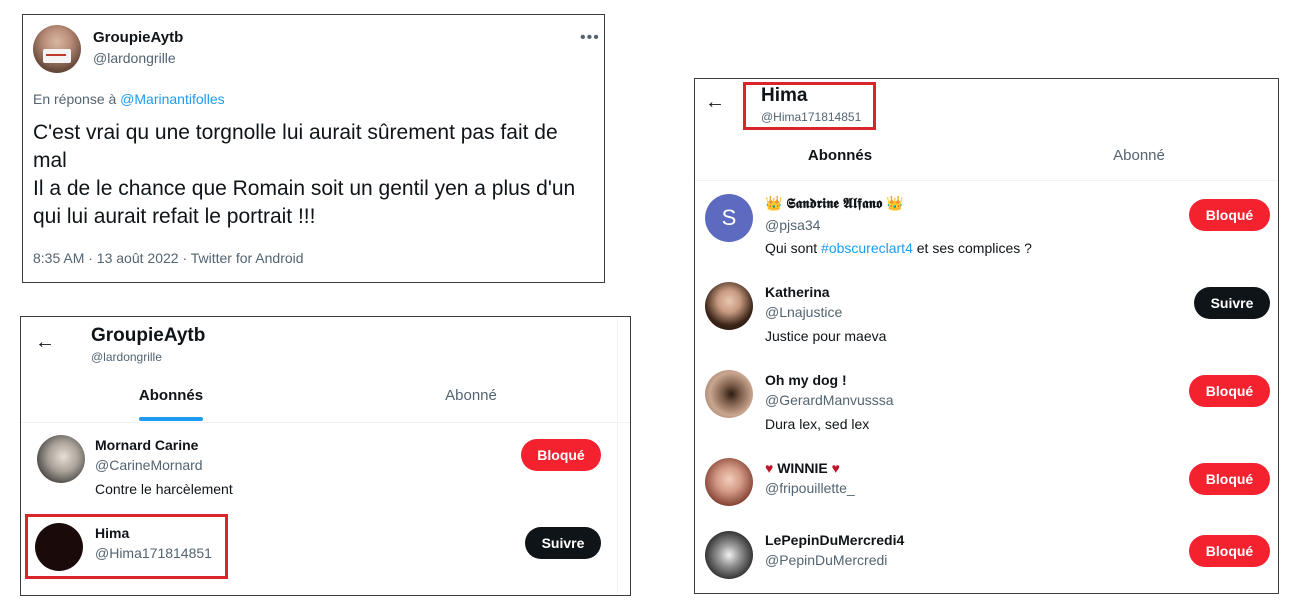 This screenshot has height=612, width=1304. What do you see at coordinates (617, 456) in the screenshot?
I see `scrollbar` at bounding box center [617, 456].